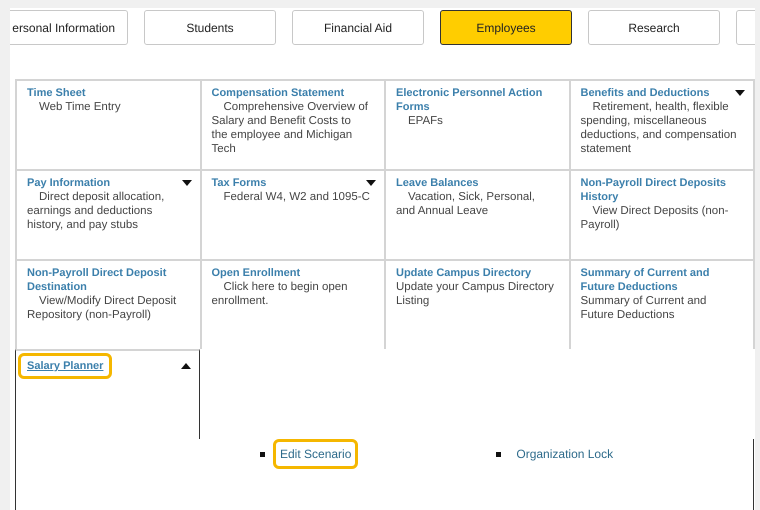 The height and width of the screenshot is (510, 760). I want to click on tile-title: Tax Forms, so click(239, 183).